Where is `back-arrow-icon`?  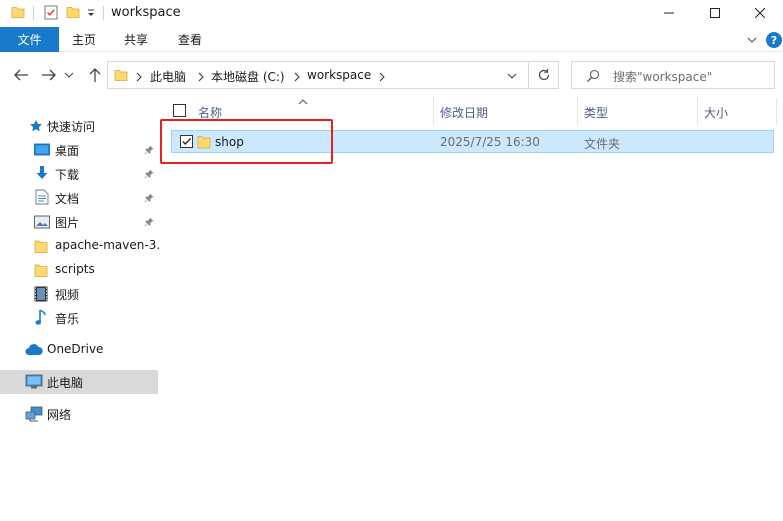
back-arrow-icon is located at coordinates (21, 75).